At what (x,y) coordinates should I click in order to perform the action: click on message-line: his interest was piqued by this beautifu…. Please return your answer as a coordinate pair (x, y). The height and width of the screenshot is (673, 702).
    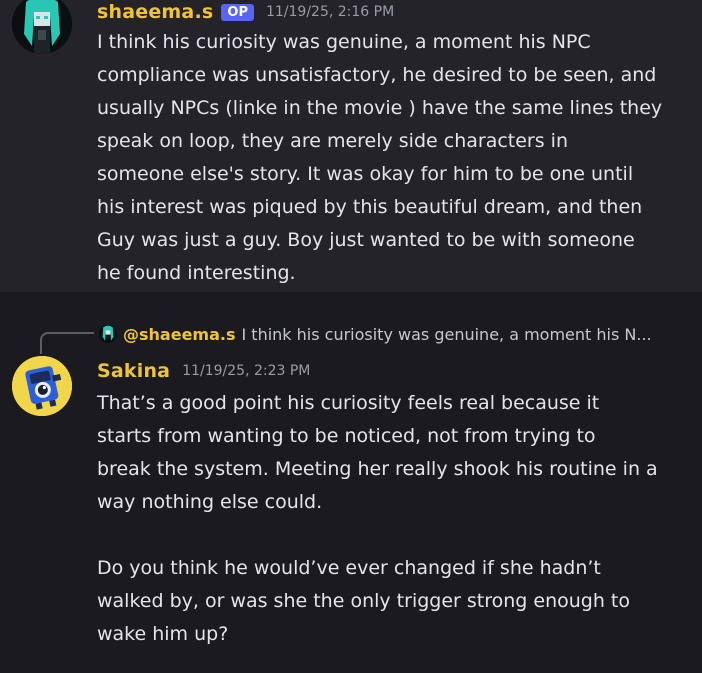
    Looking at the image, I should click on (370, 207).